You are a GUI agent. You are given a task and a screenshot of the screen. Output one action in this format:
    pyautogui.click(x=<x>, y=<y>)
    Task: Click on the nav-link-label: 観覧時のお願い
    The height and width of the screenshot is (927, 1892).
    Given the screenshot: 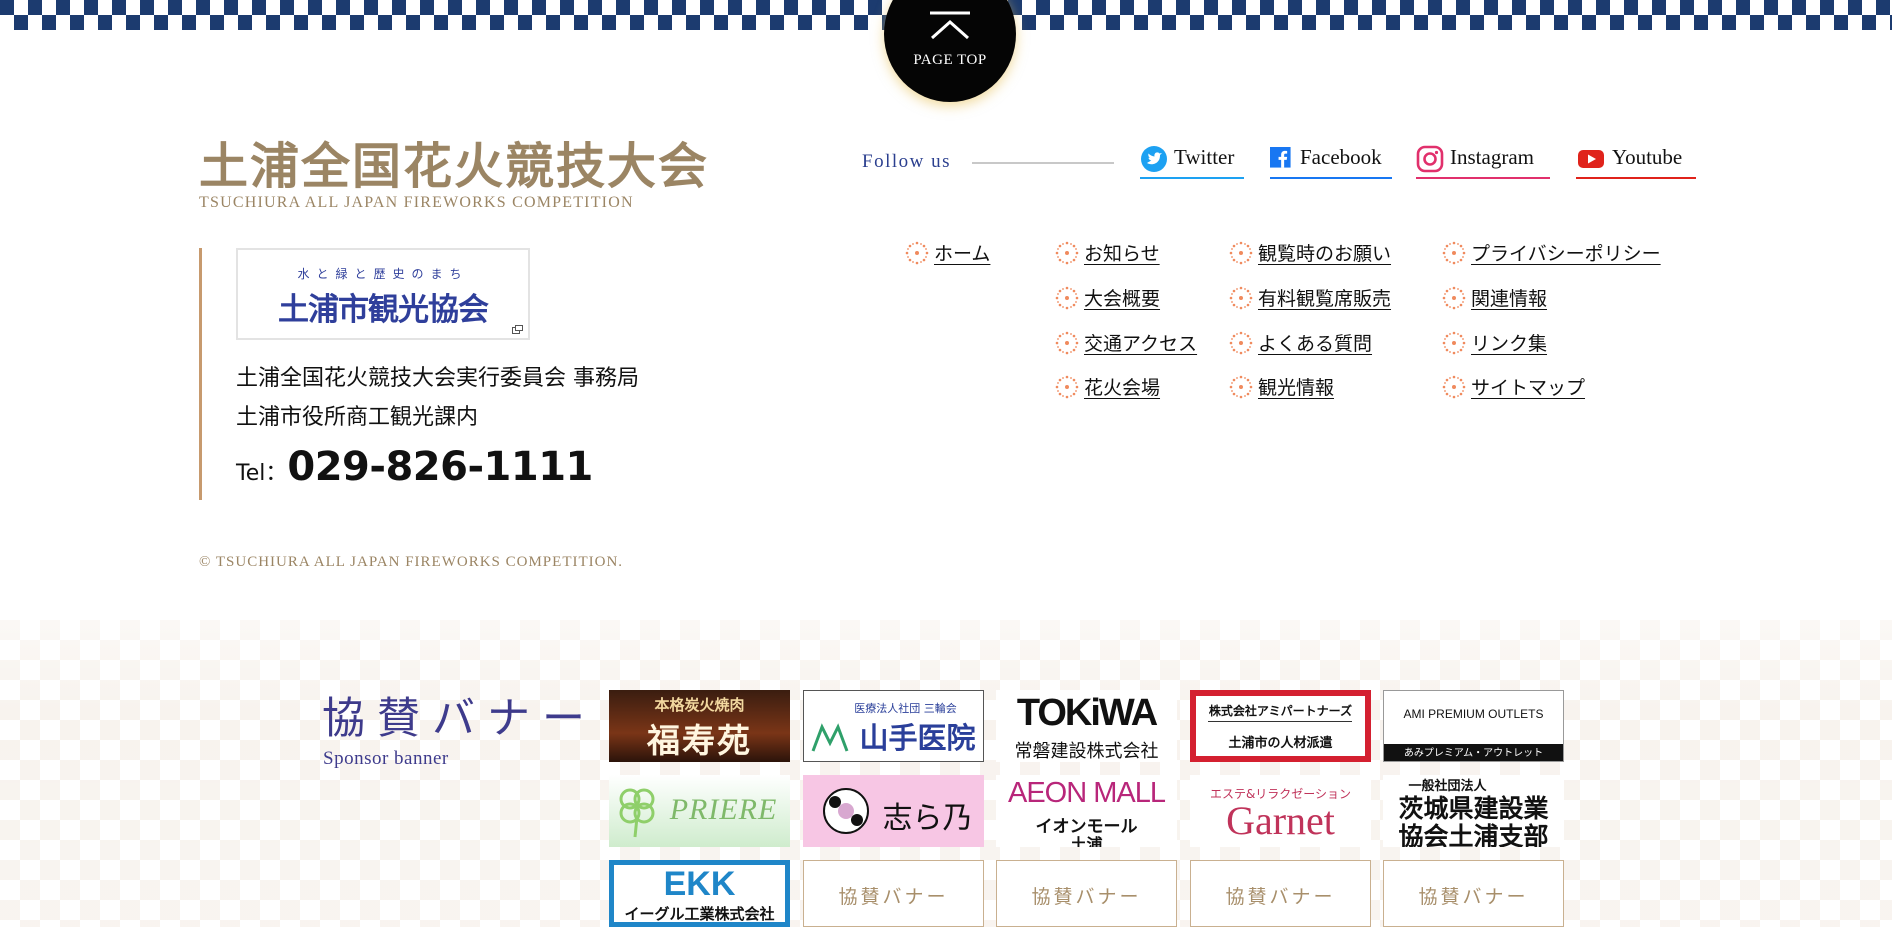 What is the action you would take?
    pyautogui.click(x=1325, y=254)
    